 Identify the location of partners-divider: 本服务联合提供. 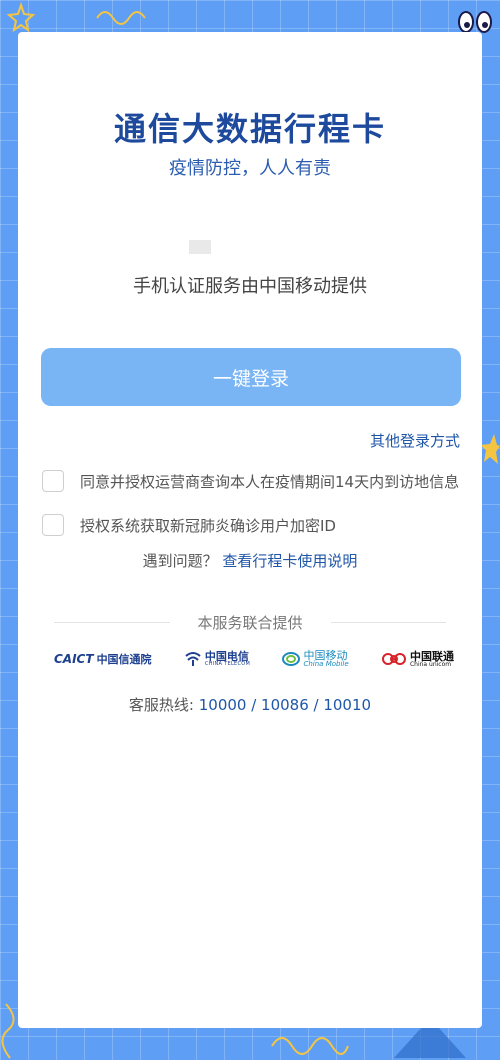
(250, 622).